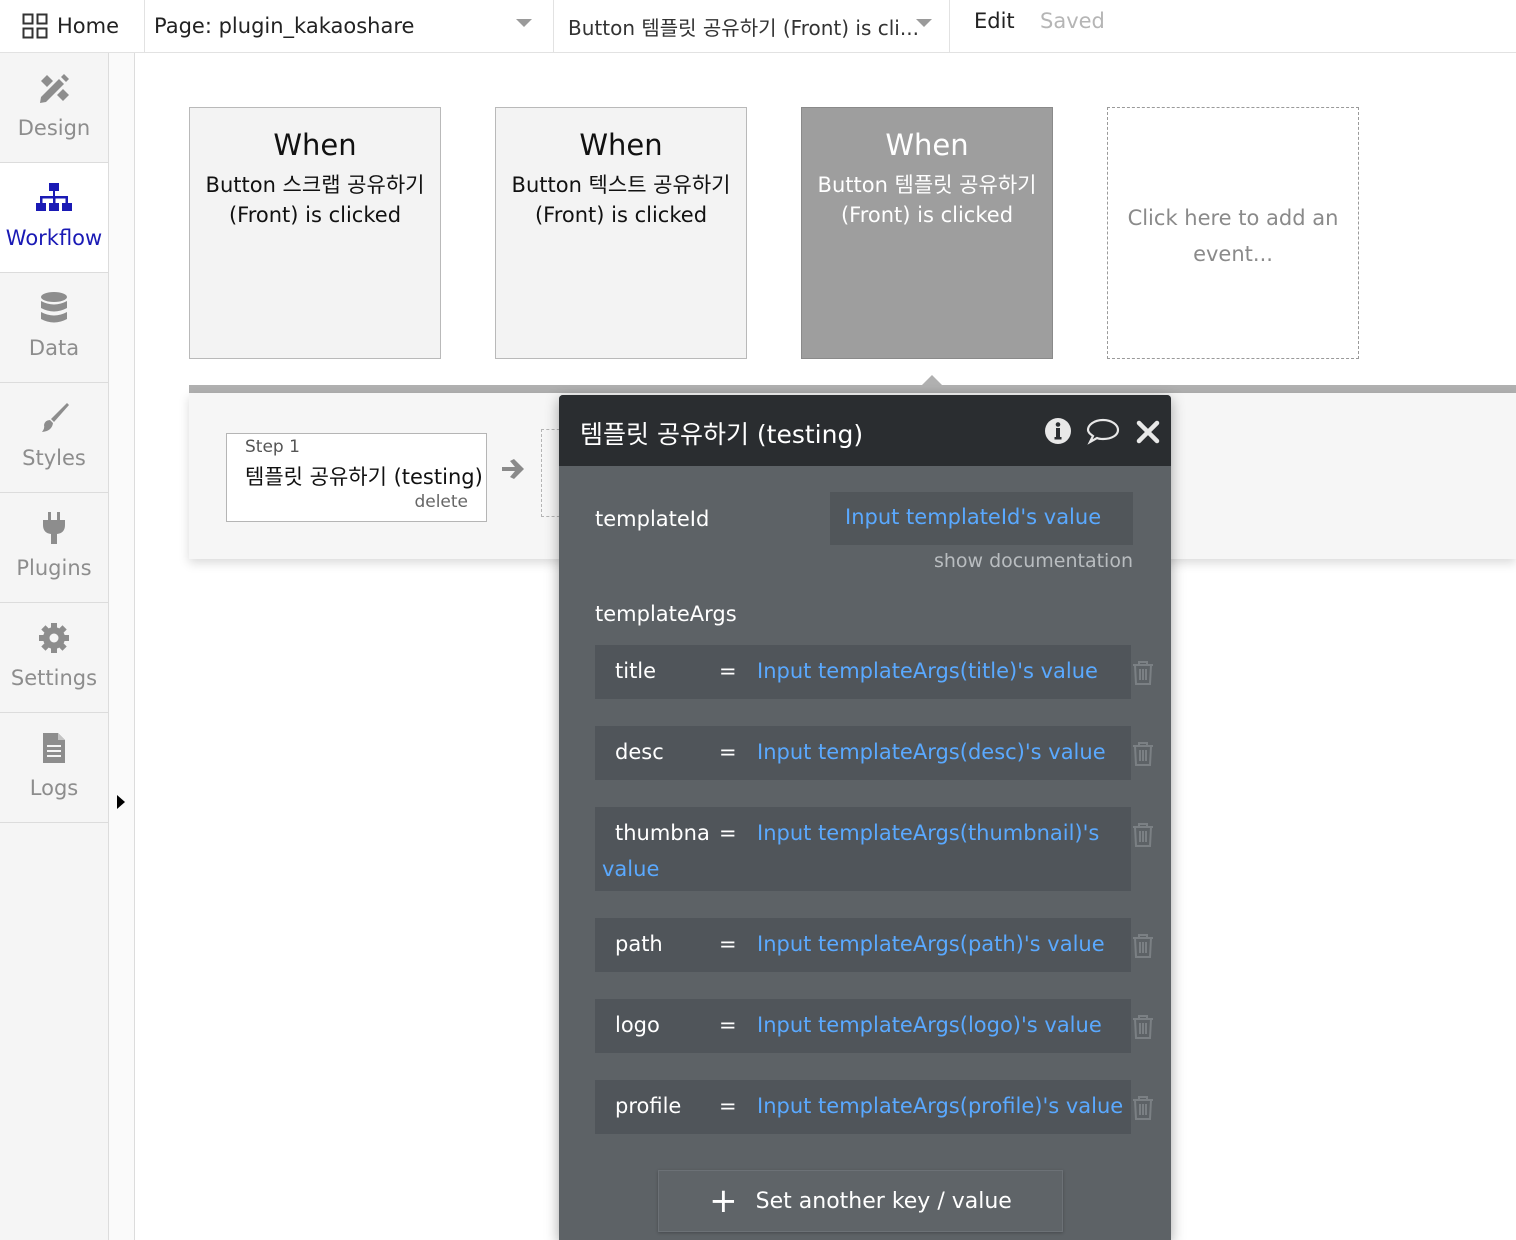 This screenshot has width=1516, height=1240. What do you see at coordinates (121, 802) in the screenshot?
I see `expand-palette-arrow-icon` at bounding box center [121, 802].